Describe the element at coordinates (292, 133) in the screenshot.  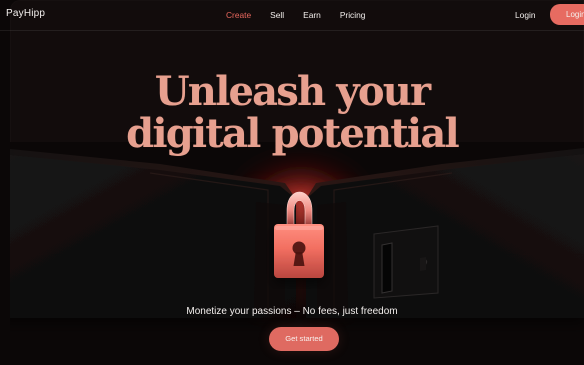
I see `hero-heading-line-2: digital potential` at that location.